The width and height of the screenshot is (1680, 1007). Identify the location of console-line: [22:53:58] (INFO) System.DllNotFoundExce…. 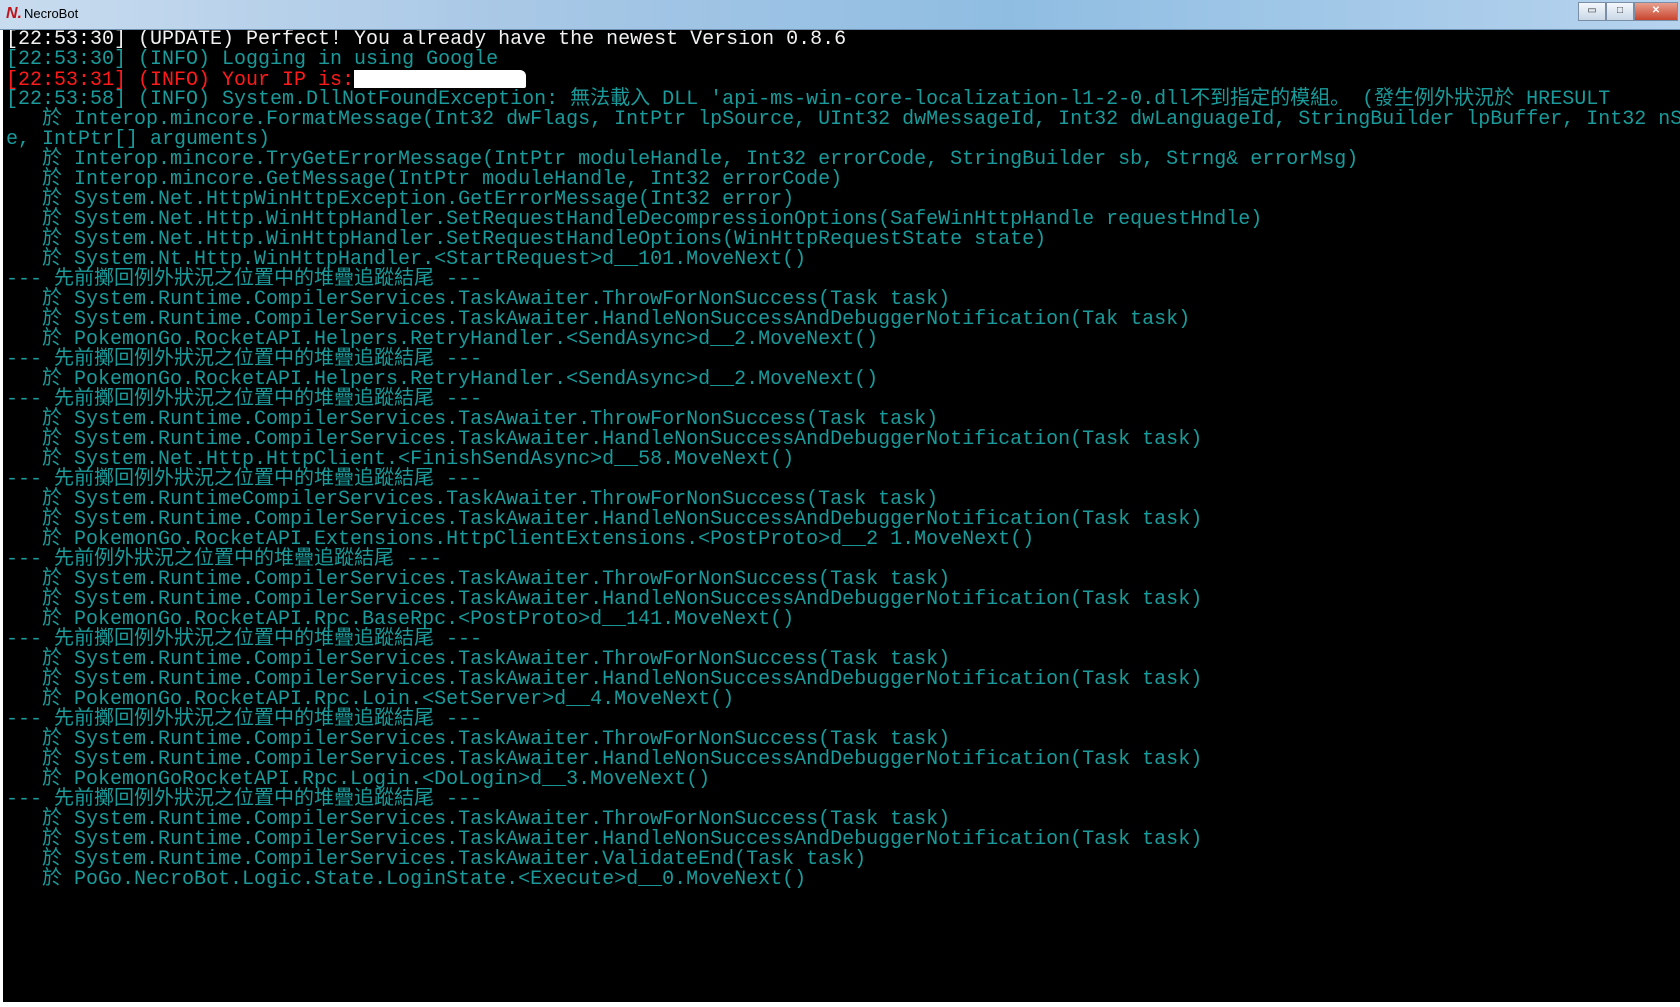
(843, 100).